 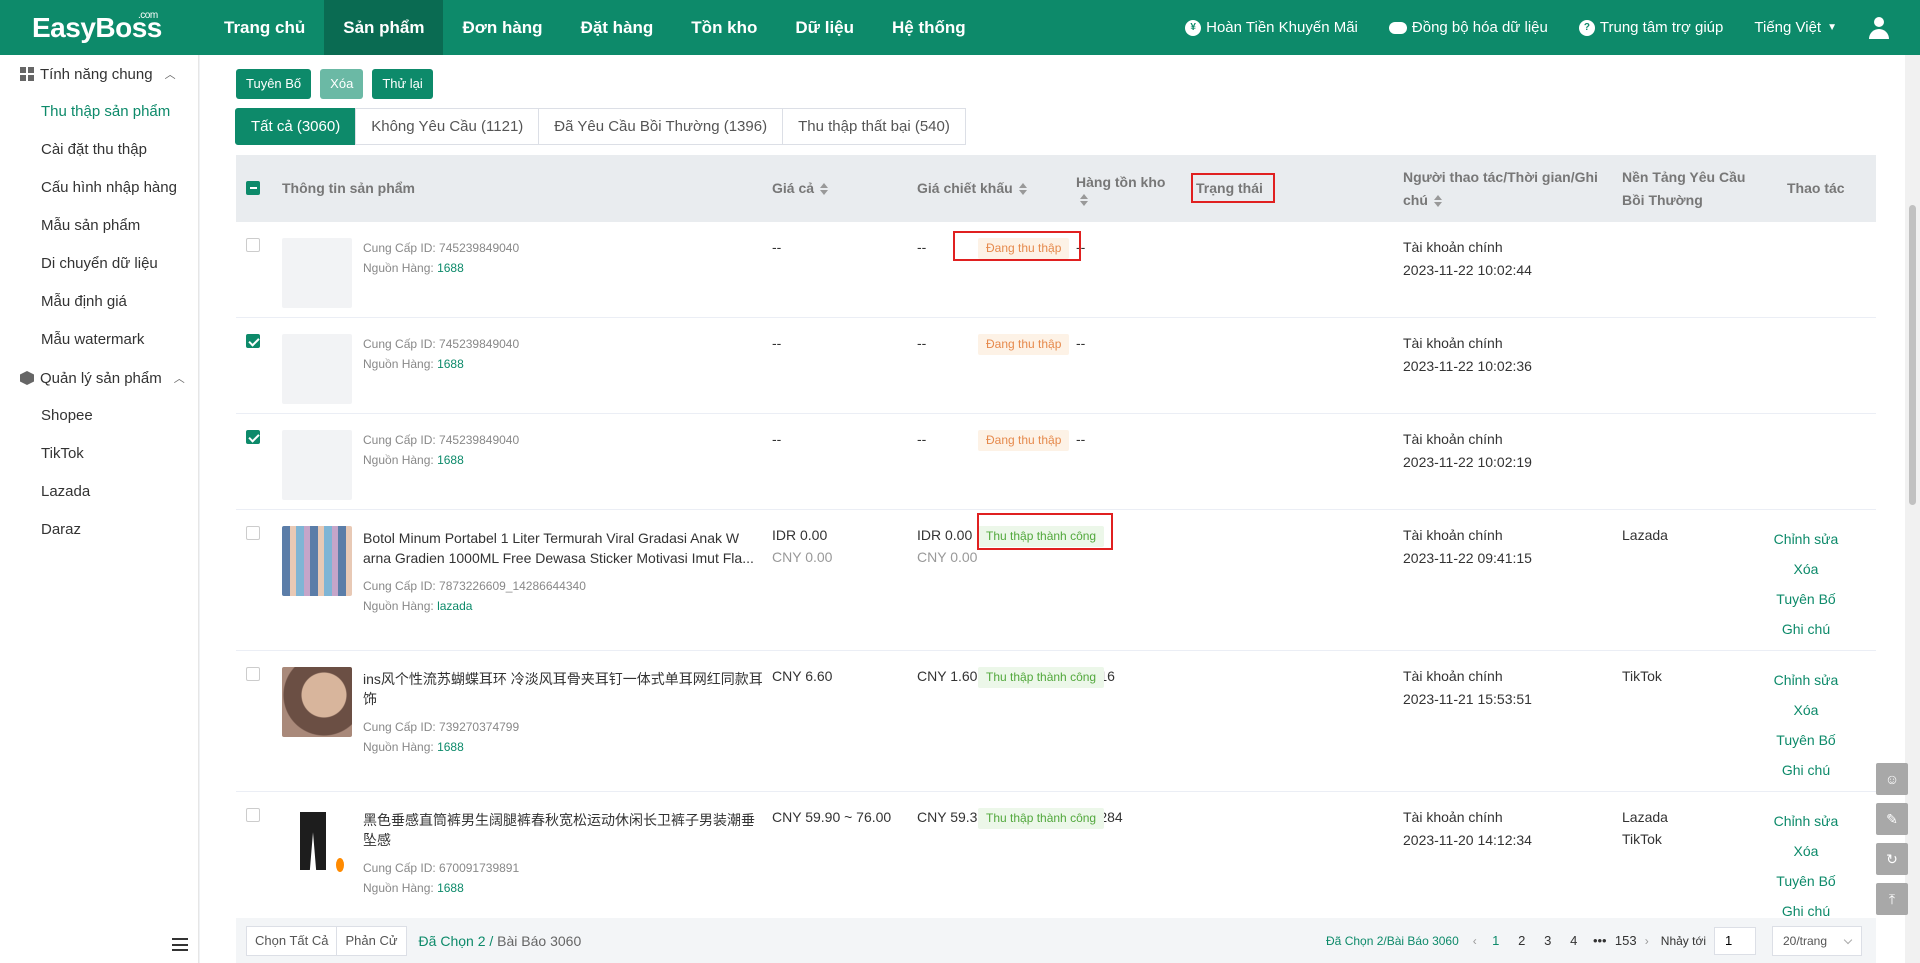 What do you see at coordinates (99, 264) in the screenshot?
I see `sidebar-item-data-migration: Di chuyển dữ liệu` at bounding box center [99, 264].